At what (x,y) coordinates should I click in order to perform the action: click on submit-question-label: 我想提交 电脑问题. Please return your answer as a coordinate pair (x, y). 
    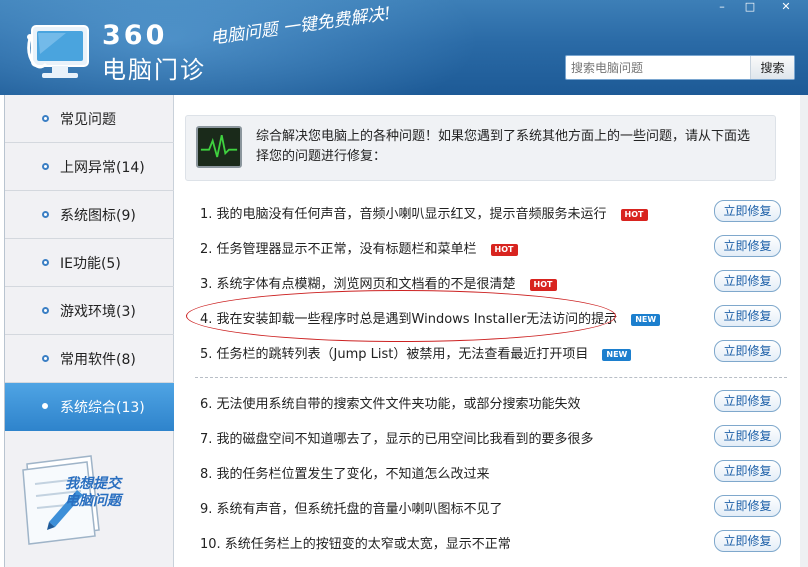
    Looking at the image, I should click on (100, 493).